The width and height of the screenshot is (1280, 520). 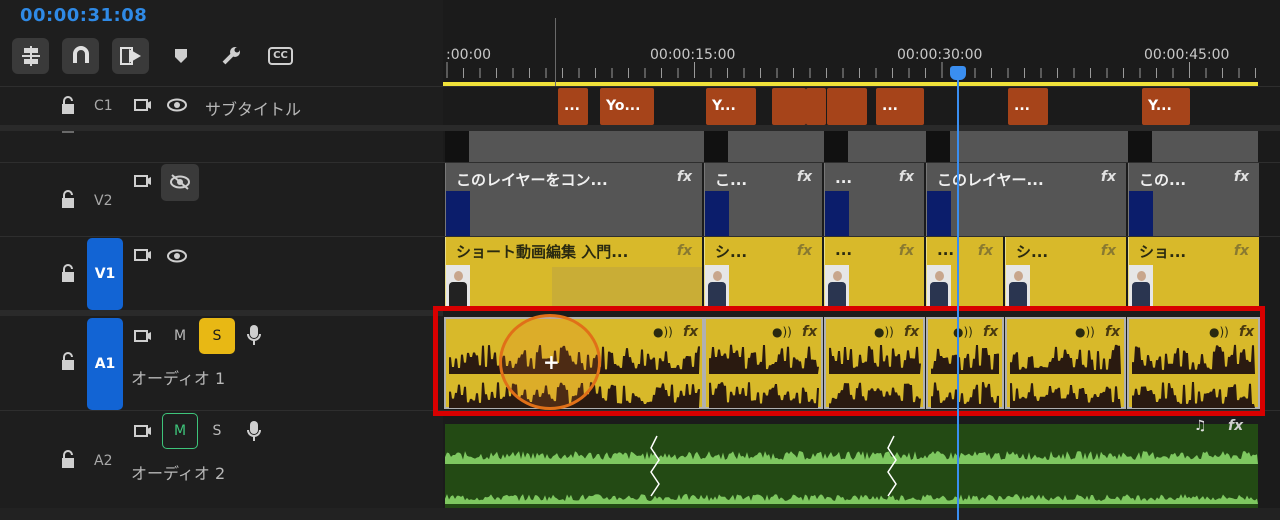 What do you see at coordinates (83, 15) in the screenshot?
I see `playhead-timecode: 00:00:31:08` at bounding box center [83, 15].